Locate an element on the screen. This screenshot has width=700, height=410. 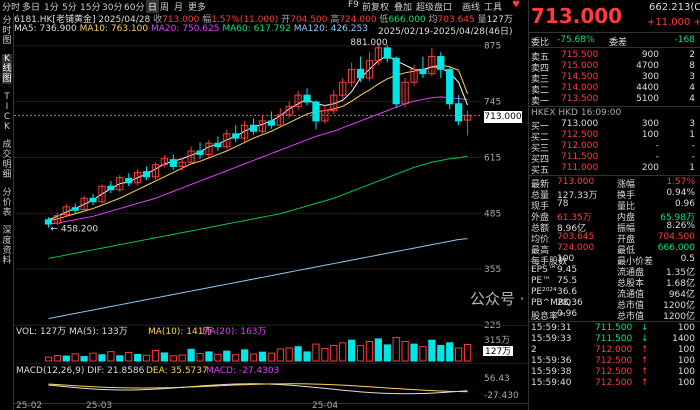
panel-cell: 300 is located at coordinates (650, 124).